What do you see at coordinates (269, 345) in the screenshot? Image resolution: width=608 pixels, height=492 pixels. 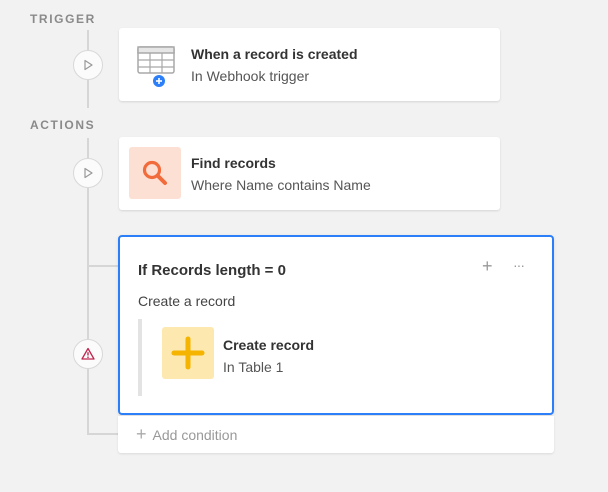 I see `create-record-title: Create record` at bounding box center [269, 345].